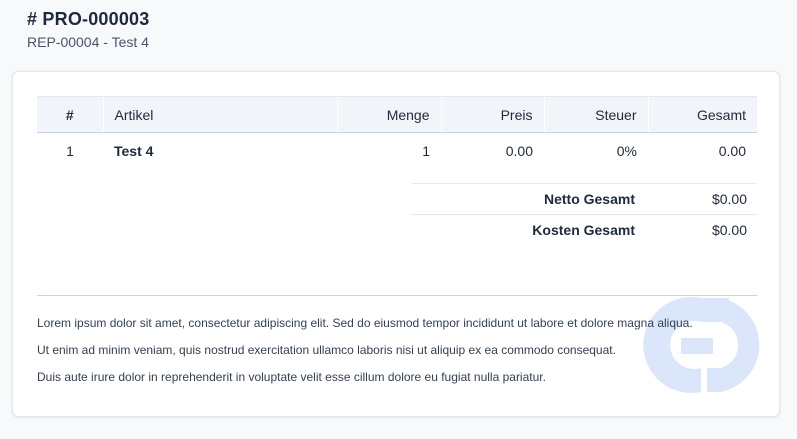  I want to click on row-preis: 0.00, so click(519, 151).